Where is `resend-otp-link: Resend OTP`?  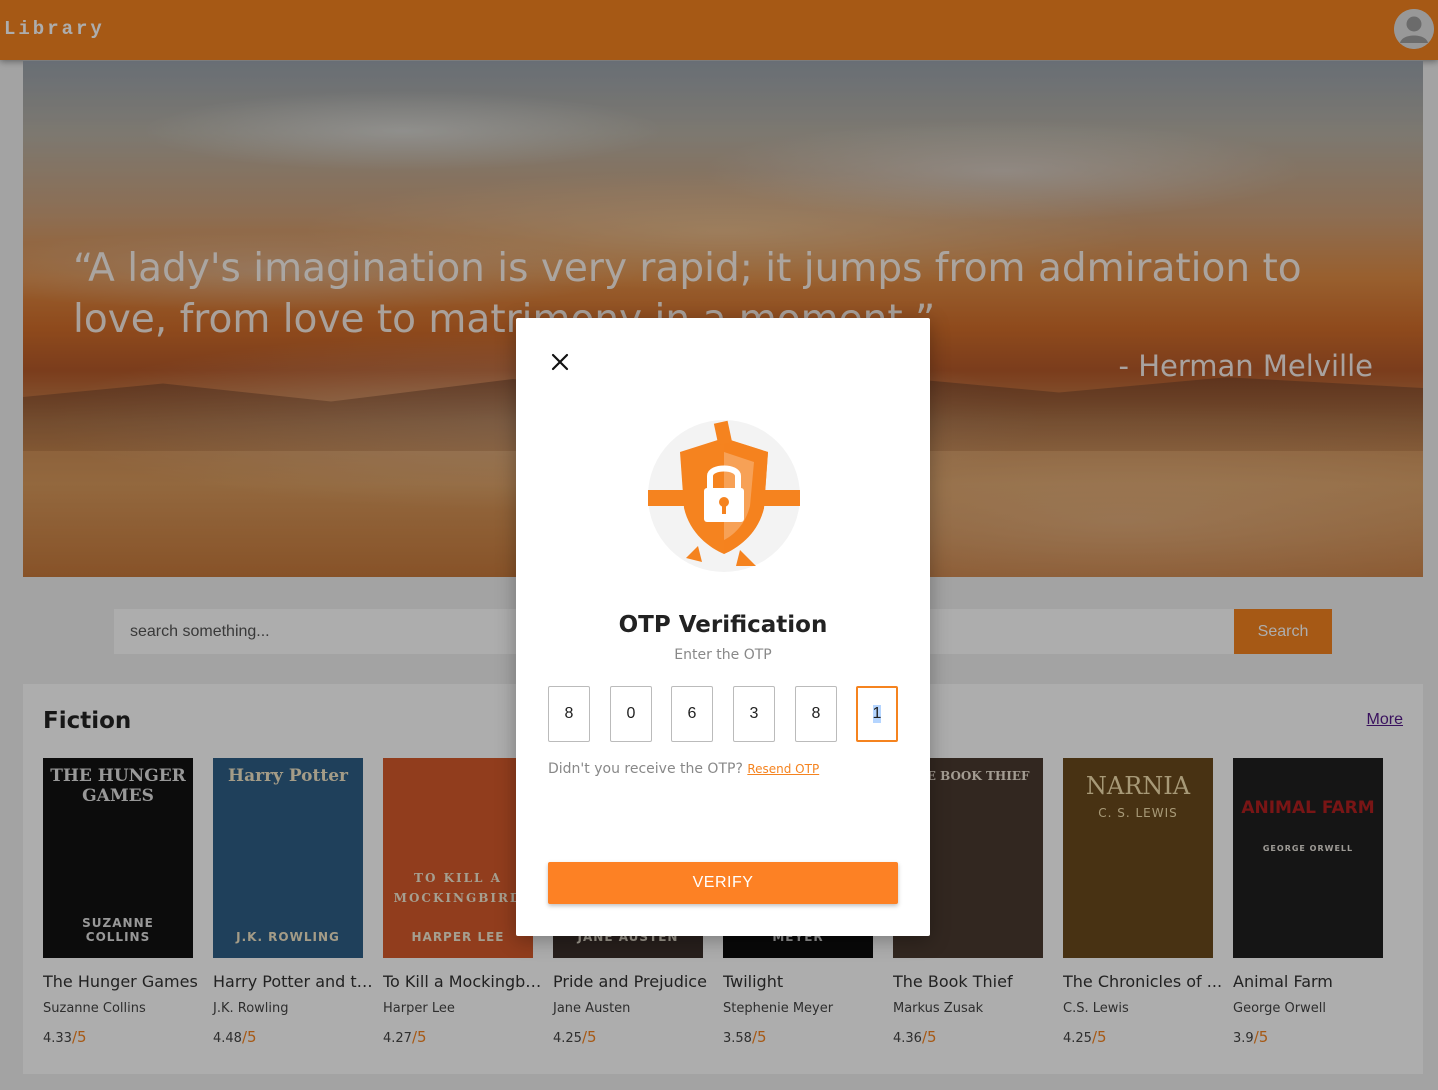 resend-otp-link: Resend OTP is located at coordinates (783, 769).